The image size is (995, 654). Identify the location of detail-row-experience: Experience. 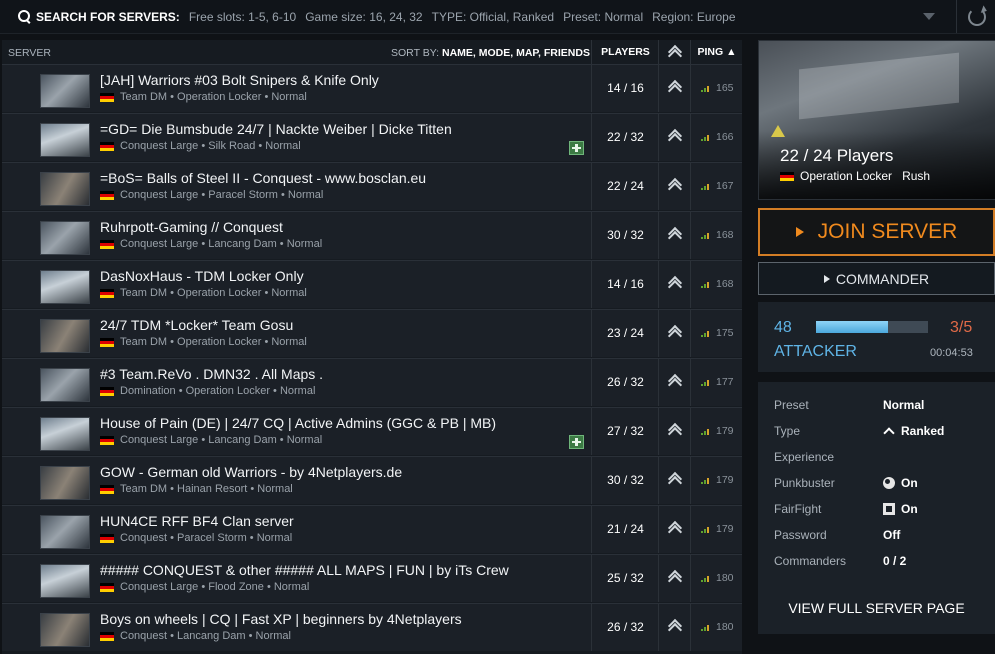
(879, 459).